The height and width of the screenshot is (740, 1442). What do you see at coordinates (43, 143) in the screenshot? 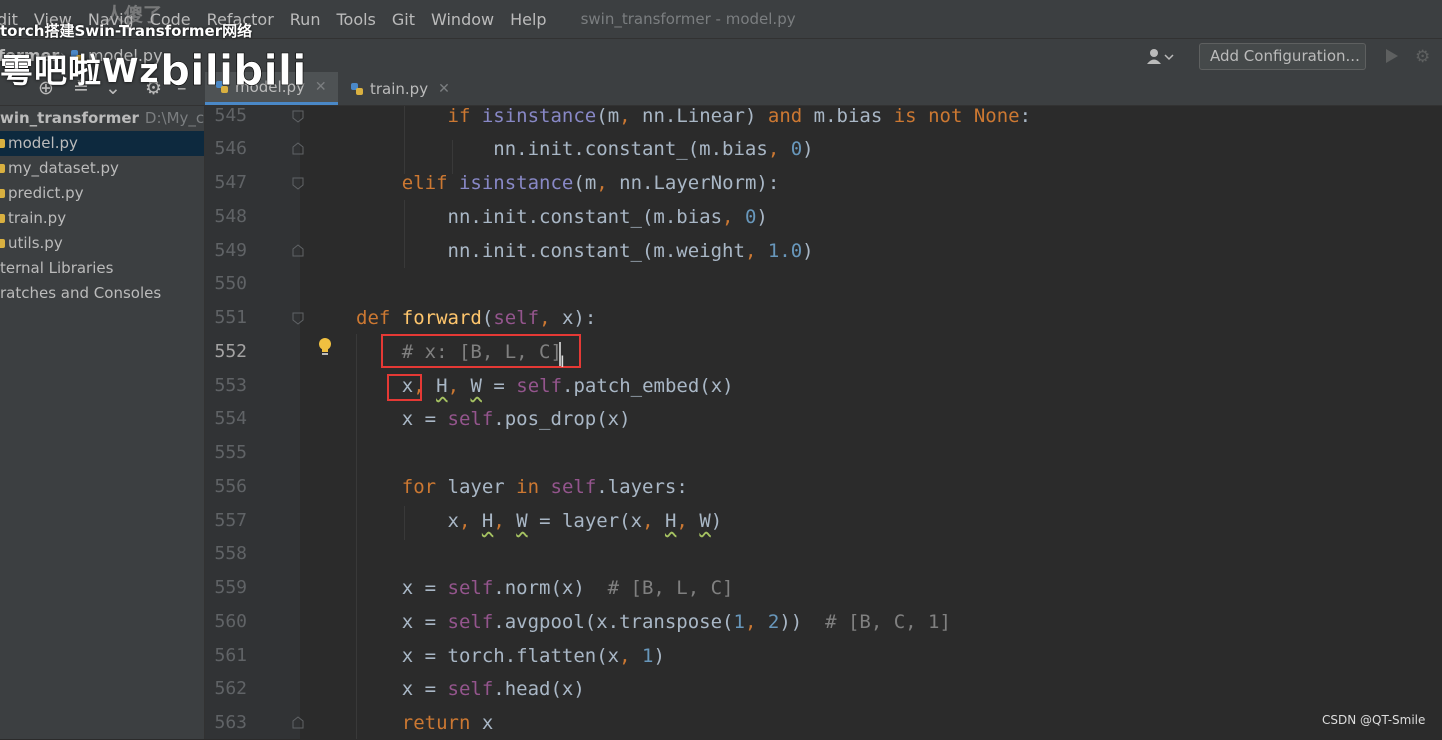
I see `tree-item-label: model.py` at bounding box center [43, 143].